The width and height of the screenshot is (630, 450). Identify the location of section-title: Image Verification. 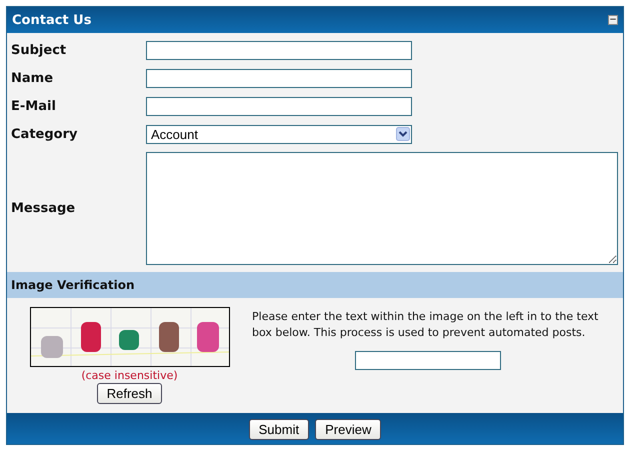
(73, 285).